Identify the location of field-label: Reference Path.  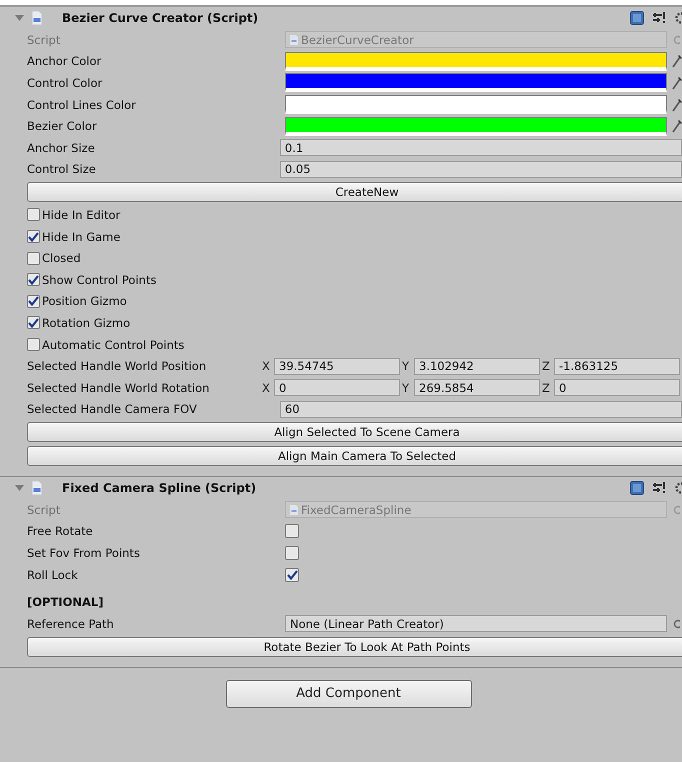
(71, 623).